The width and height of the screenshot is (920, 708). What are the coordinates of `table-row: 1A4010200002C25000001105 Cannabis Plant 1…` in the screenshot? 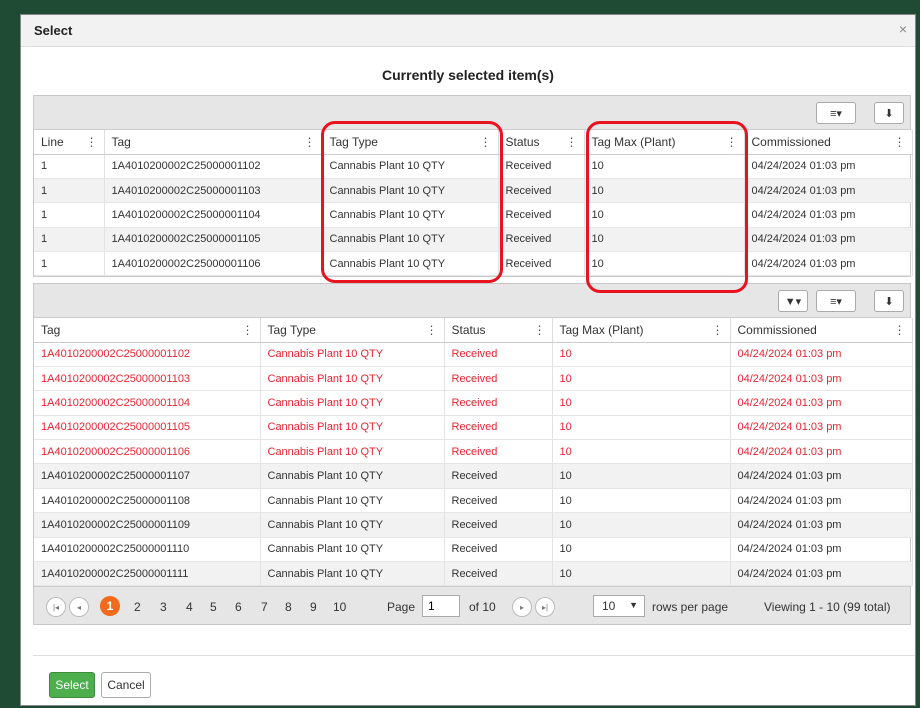 It's located at (473, 428).